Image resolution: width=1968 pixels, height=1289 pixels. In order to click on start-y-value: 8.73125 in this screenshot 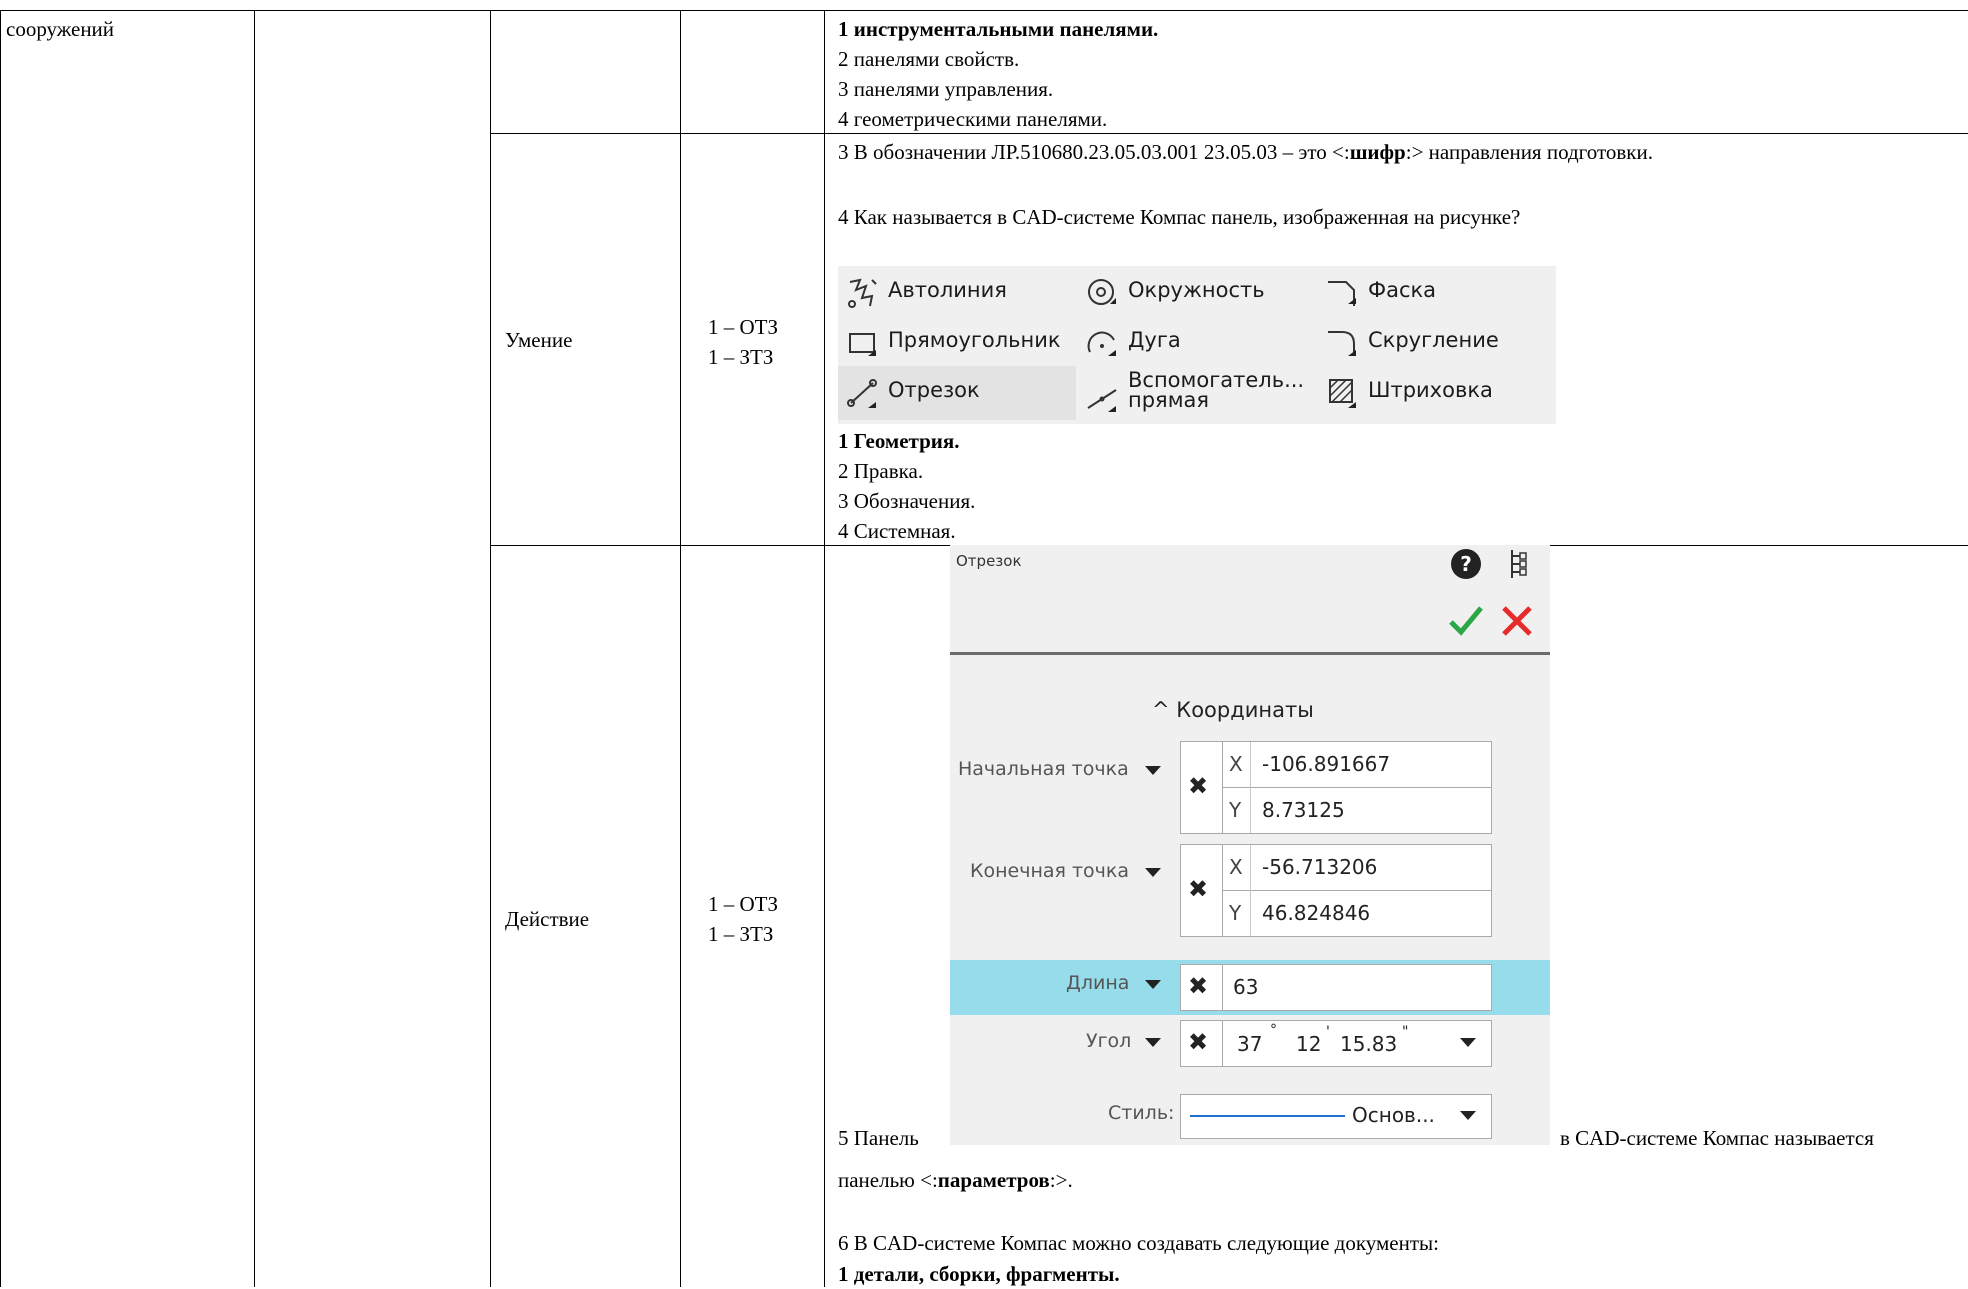, I will do `click(1303, 810)`.